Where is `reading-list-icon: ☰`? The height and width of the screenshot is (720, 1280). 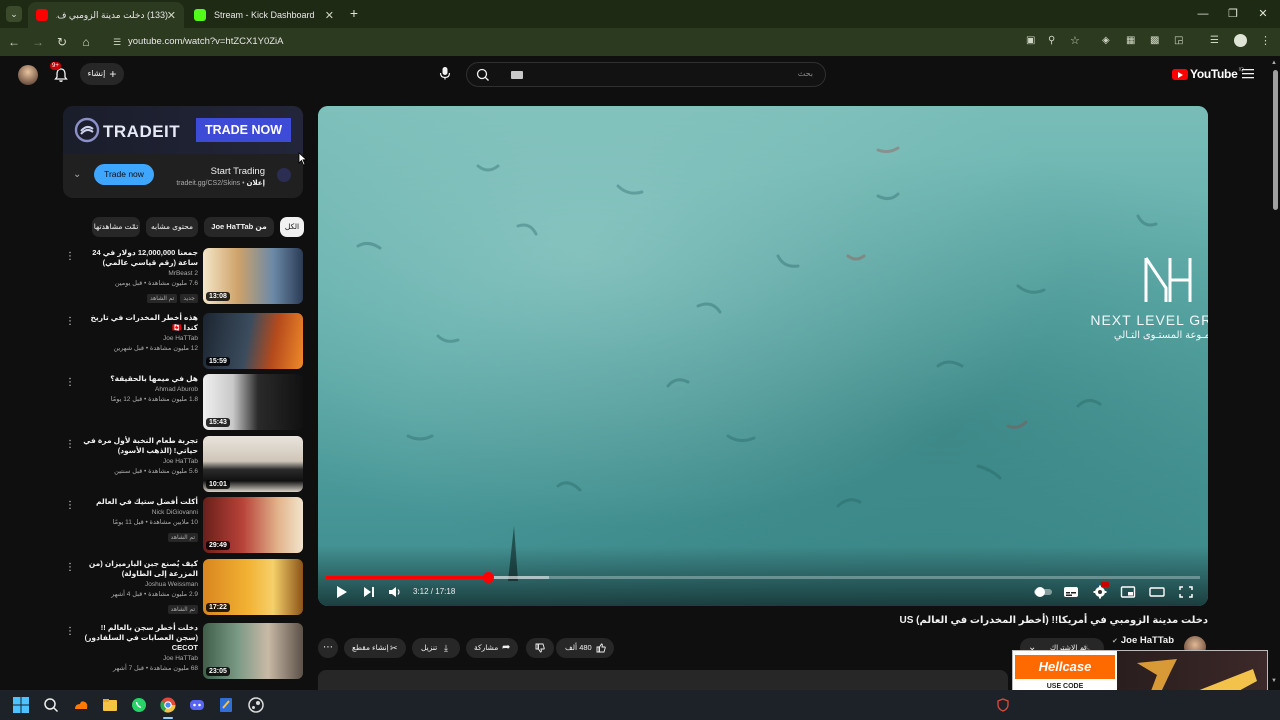 reading-list-icon: ☰ is located at coordinates (1214, 40).